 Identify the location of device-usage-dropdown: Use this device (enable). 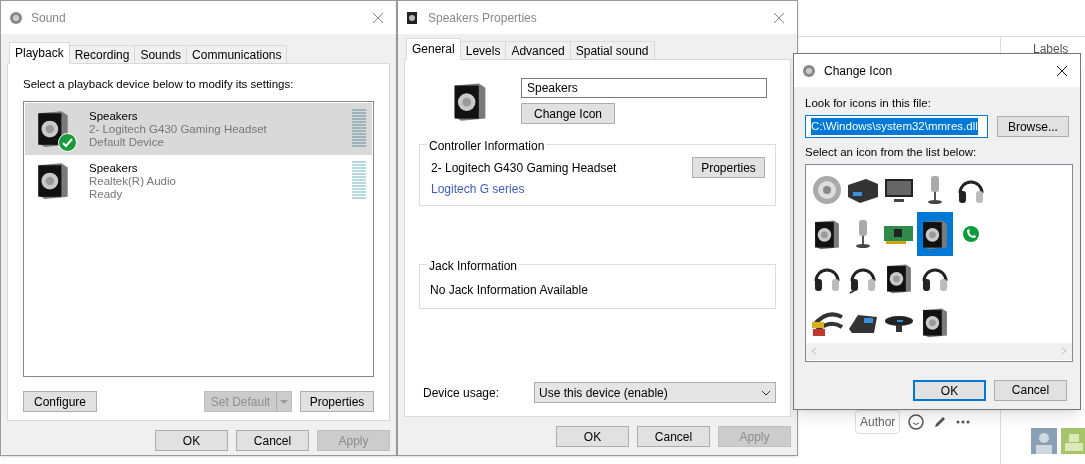
(655, 392).